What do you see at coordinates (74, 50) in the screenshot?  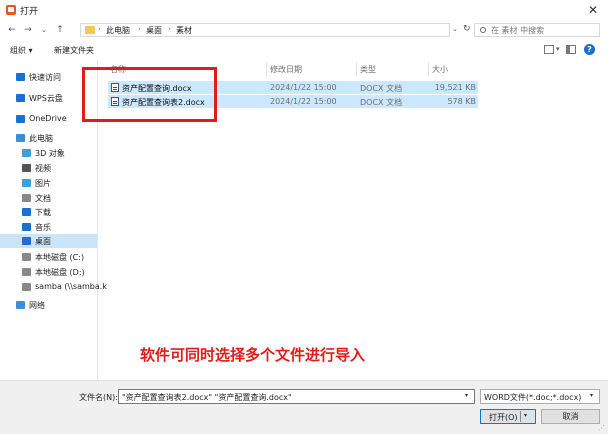 I see `new-folder-button: 新建文件夹` at bounding box center [74, 50].